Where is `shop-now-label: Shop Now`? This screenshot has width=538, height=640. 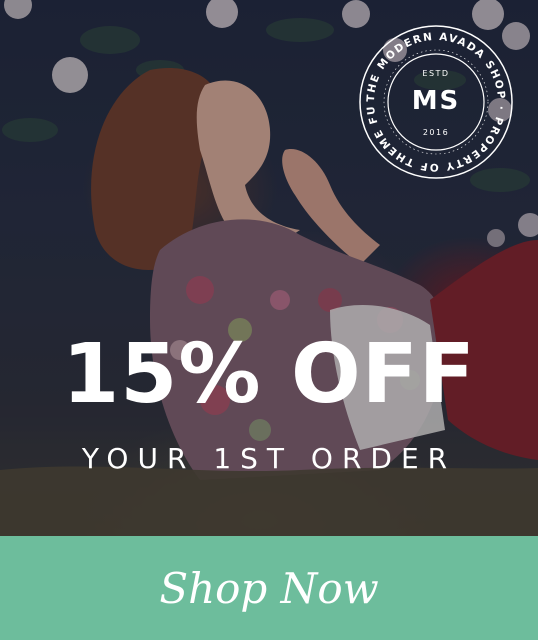
shop-now-label: Shop Now is located at coordinates (269, 588).